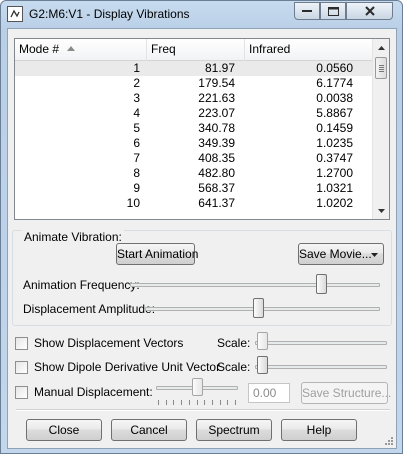 This screenshot has height=454, width=403. Describe the element at coordinates (334, 203) in the screenshot. I see `infrared-cell: 1.0202` at that location.